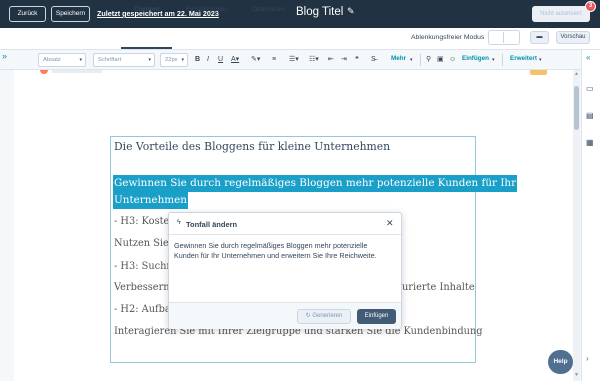 The height and width of the screenshot is (381, 600). What do you see at coordinates (590, 142) in the screenshot?
I see `calendar-icon: ▦` at bounding box center [590, 142].